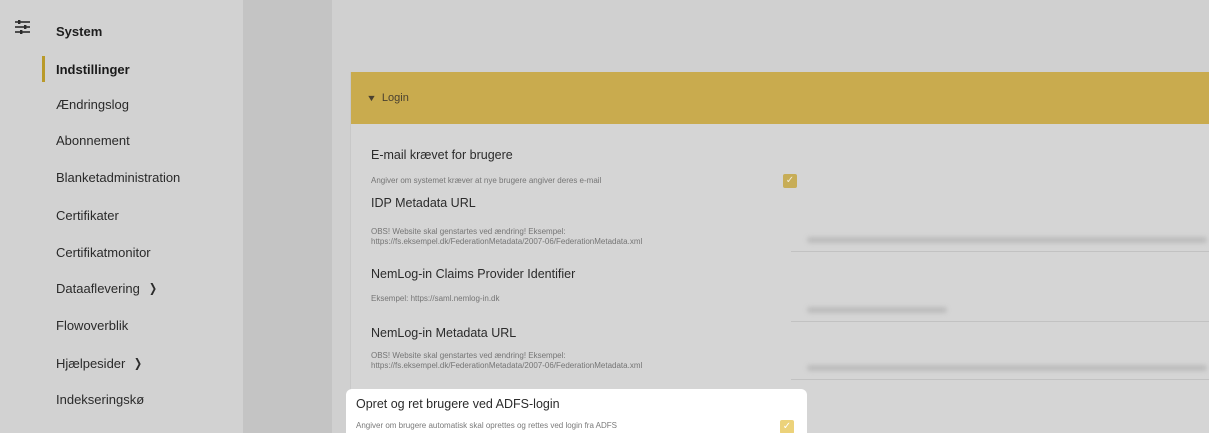  What do you see at coordinates (435, 298) in the screenshot?
I see `setting-description: Eksempel: https://saml.nemlog-in.dk` at bounding box center [435, 298].